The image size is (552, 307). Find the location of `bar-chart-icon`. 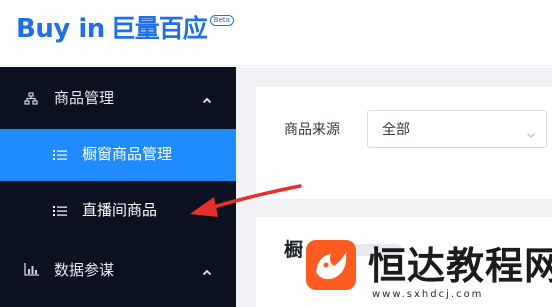

bar-chart-icon is located at coordinates (32, 269).